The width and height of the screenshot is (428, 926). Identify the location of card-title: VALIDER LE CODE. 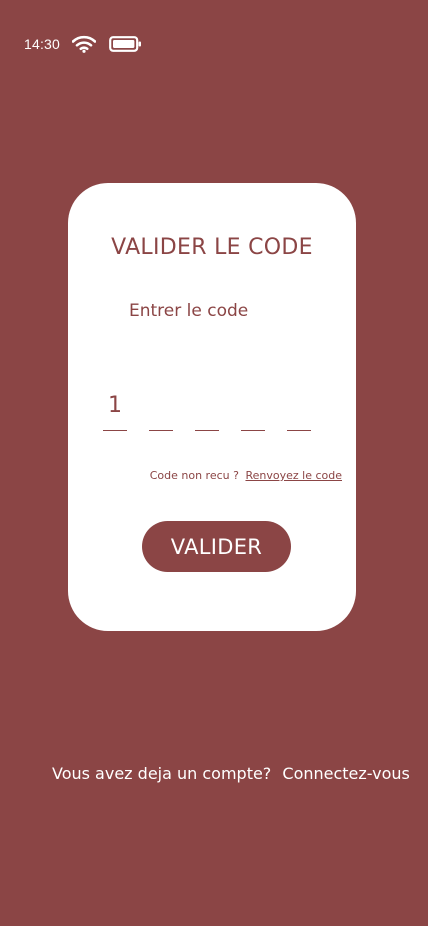
(212, 247).